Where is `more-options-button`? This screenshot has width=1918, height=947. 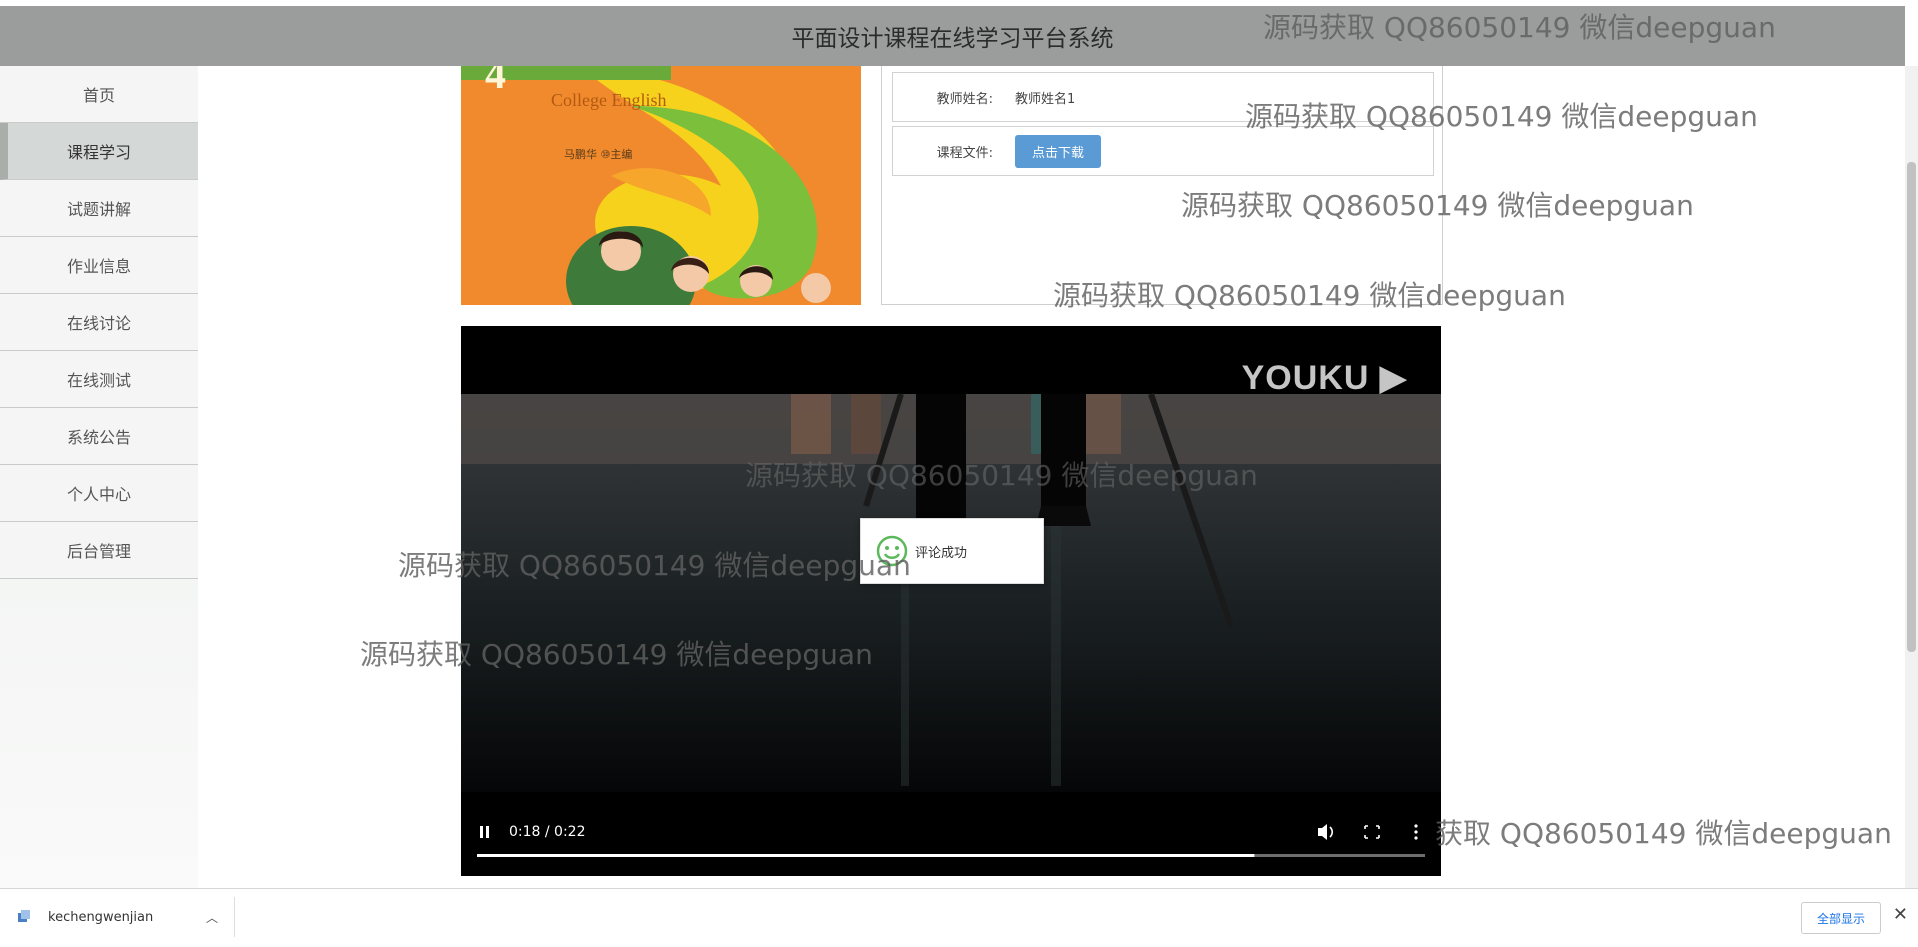
more-options-button is located at coordinates (1416, 832).